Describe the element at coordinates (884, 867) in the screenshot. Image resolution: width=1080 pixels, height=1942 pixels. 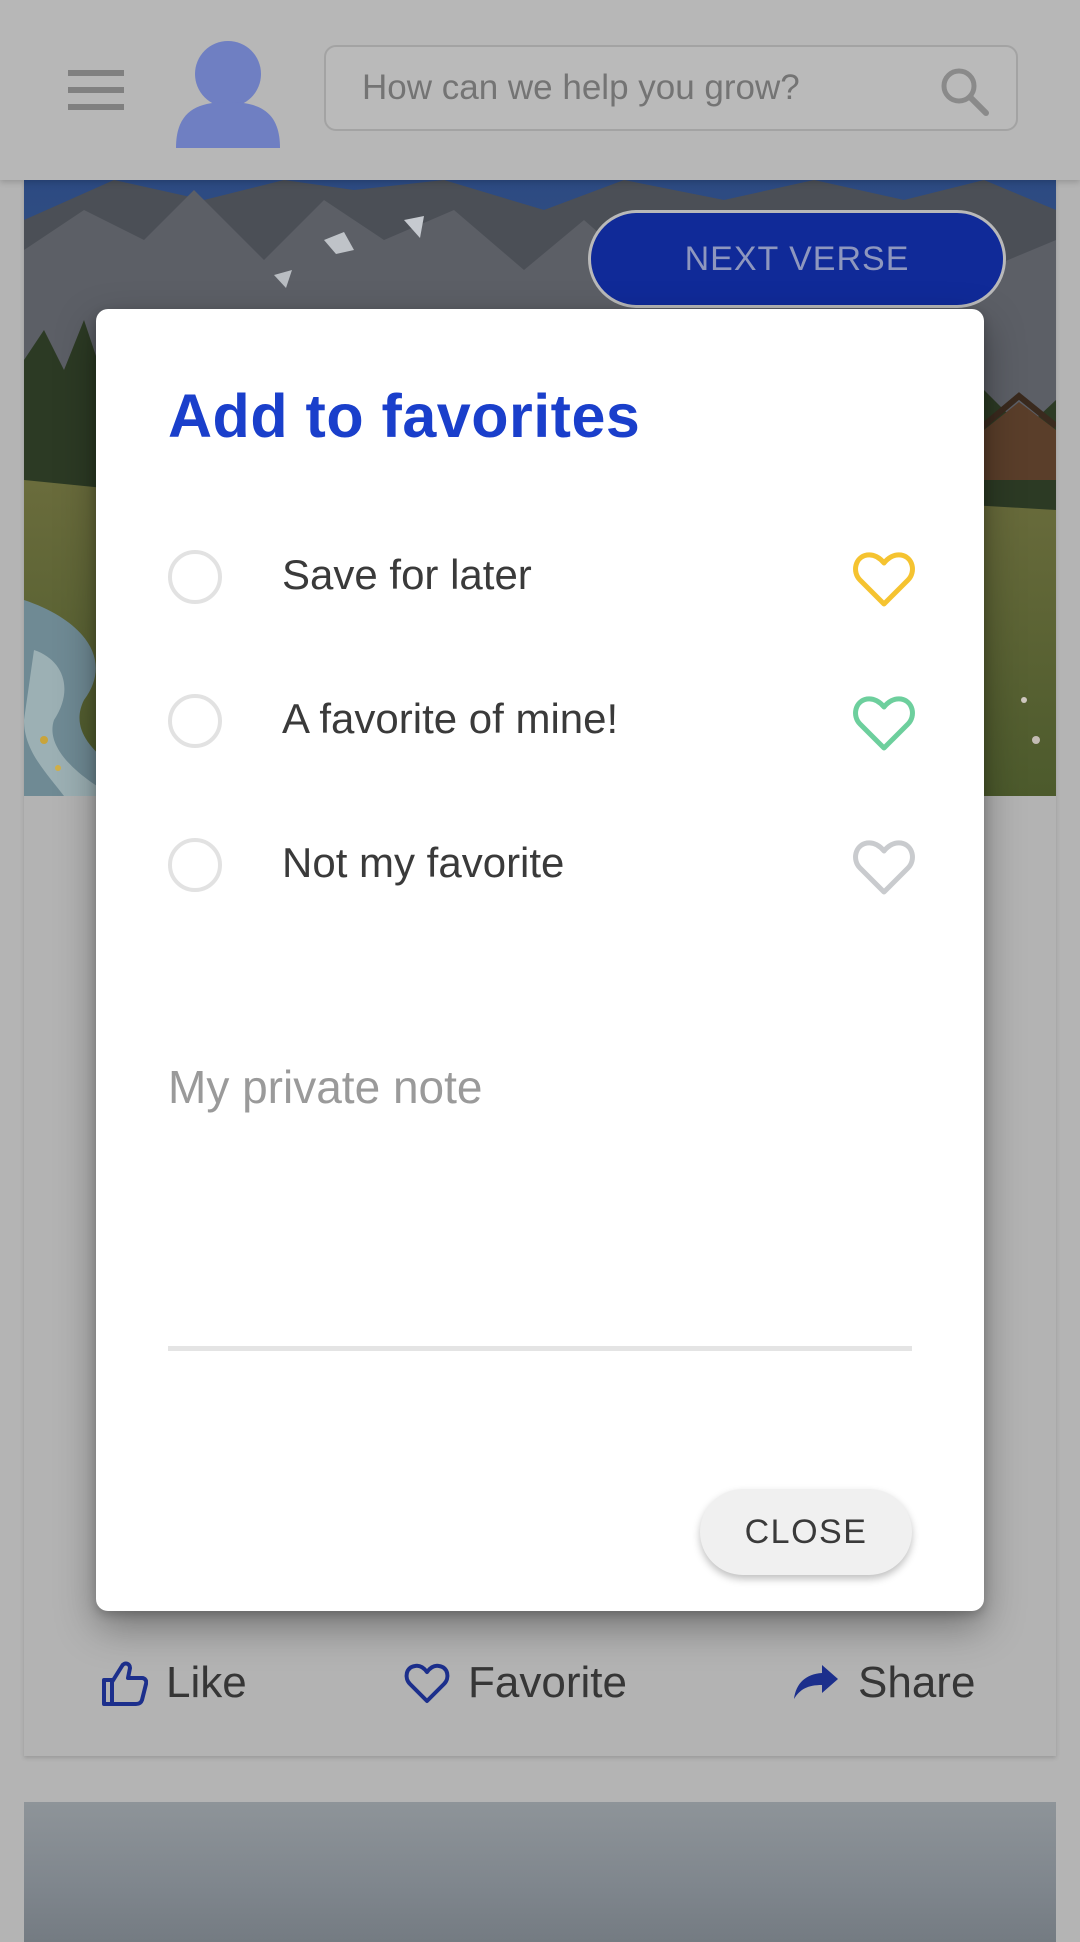
I see `heart-icon-gray` at that location.